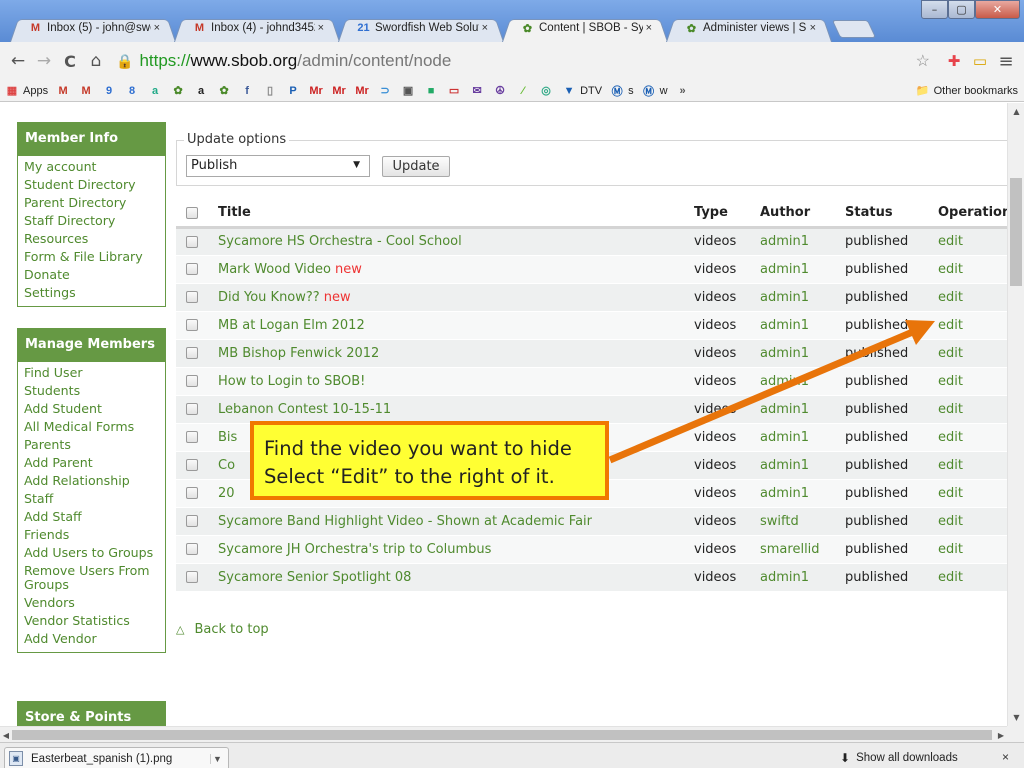 The width and height of the screenshot is (1024, 768). What do you see at coordinates (523, 90) in the screenshot?
I see `bookmark-item: ⁄` at bounding box center [523, 90].